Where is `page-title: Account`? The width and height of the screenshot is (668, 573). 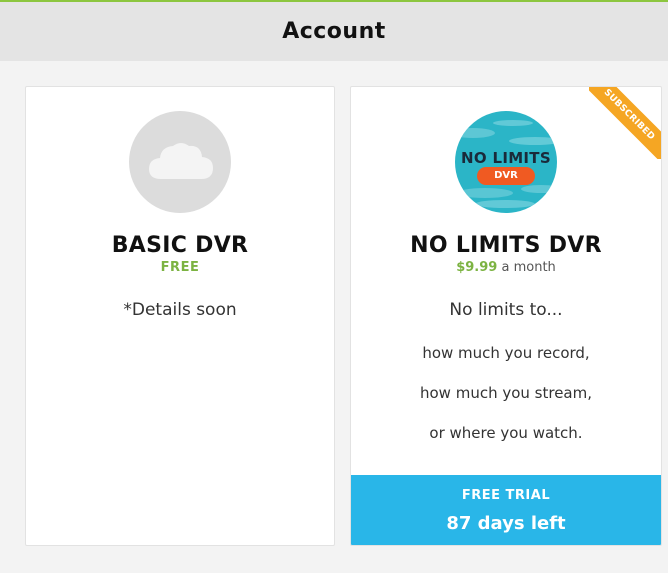 page-title: Account is located at coordinates (334, 31).